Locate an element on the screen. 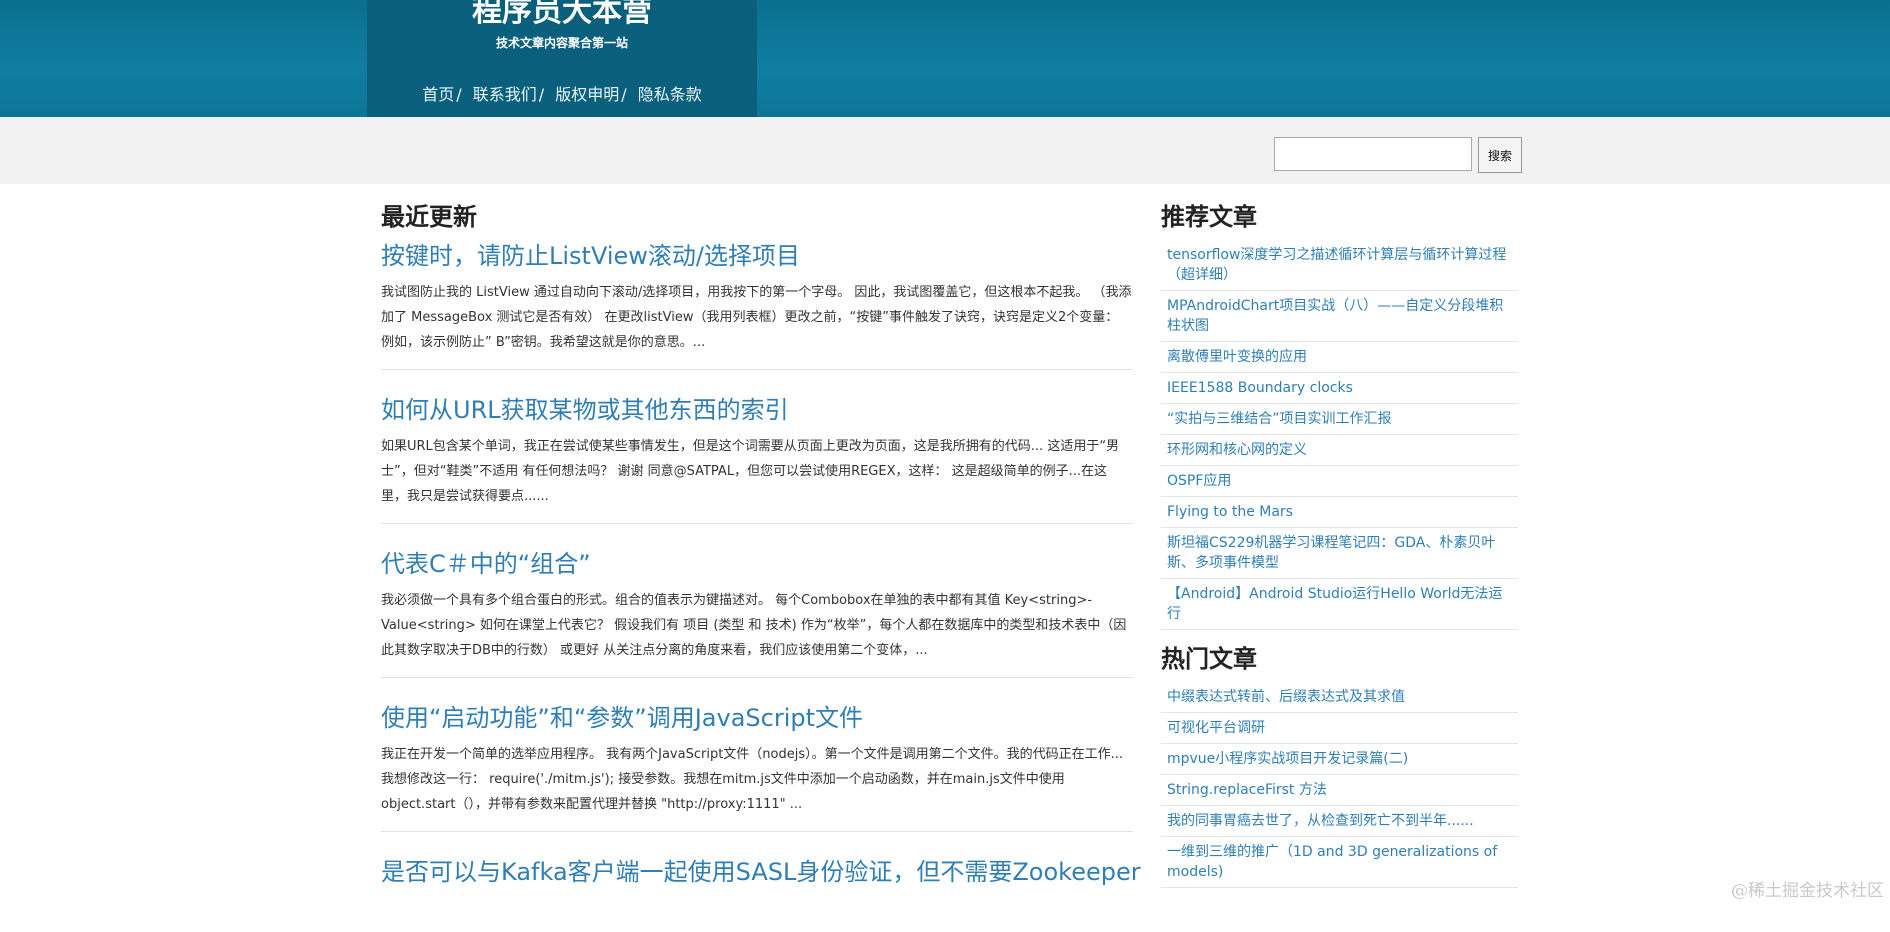 Image resolution: width=1890 pixels, height=932 pixels. recommended-article-link: MPAndroidChart项目实战（八）——自定义分段堆积柱状图 is located at coordinates (1339, 316).